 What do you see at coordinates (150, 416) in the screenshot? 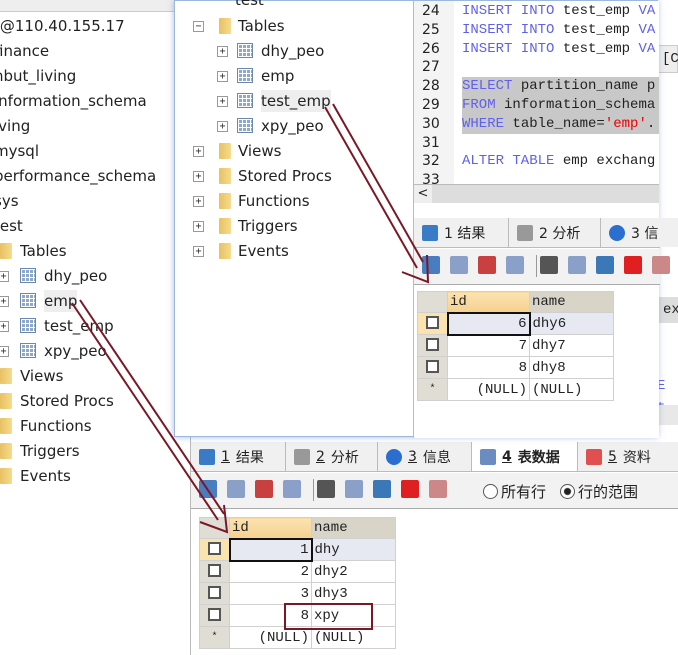
I see `arrow-emp-to-grid` at bounding box center [150, 416].